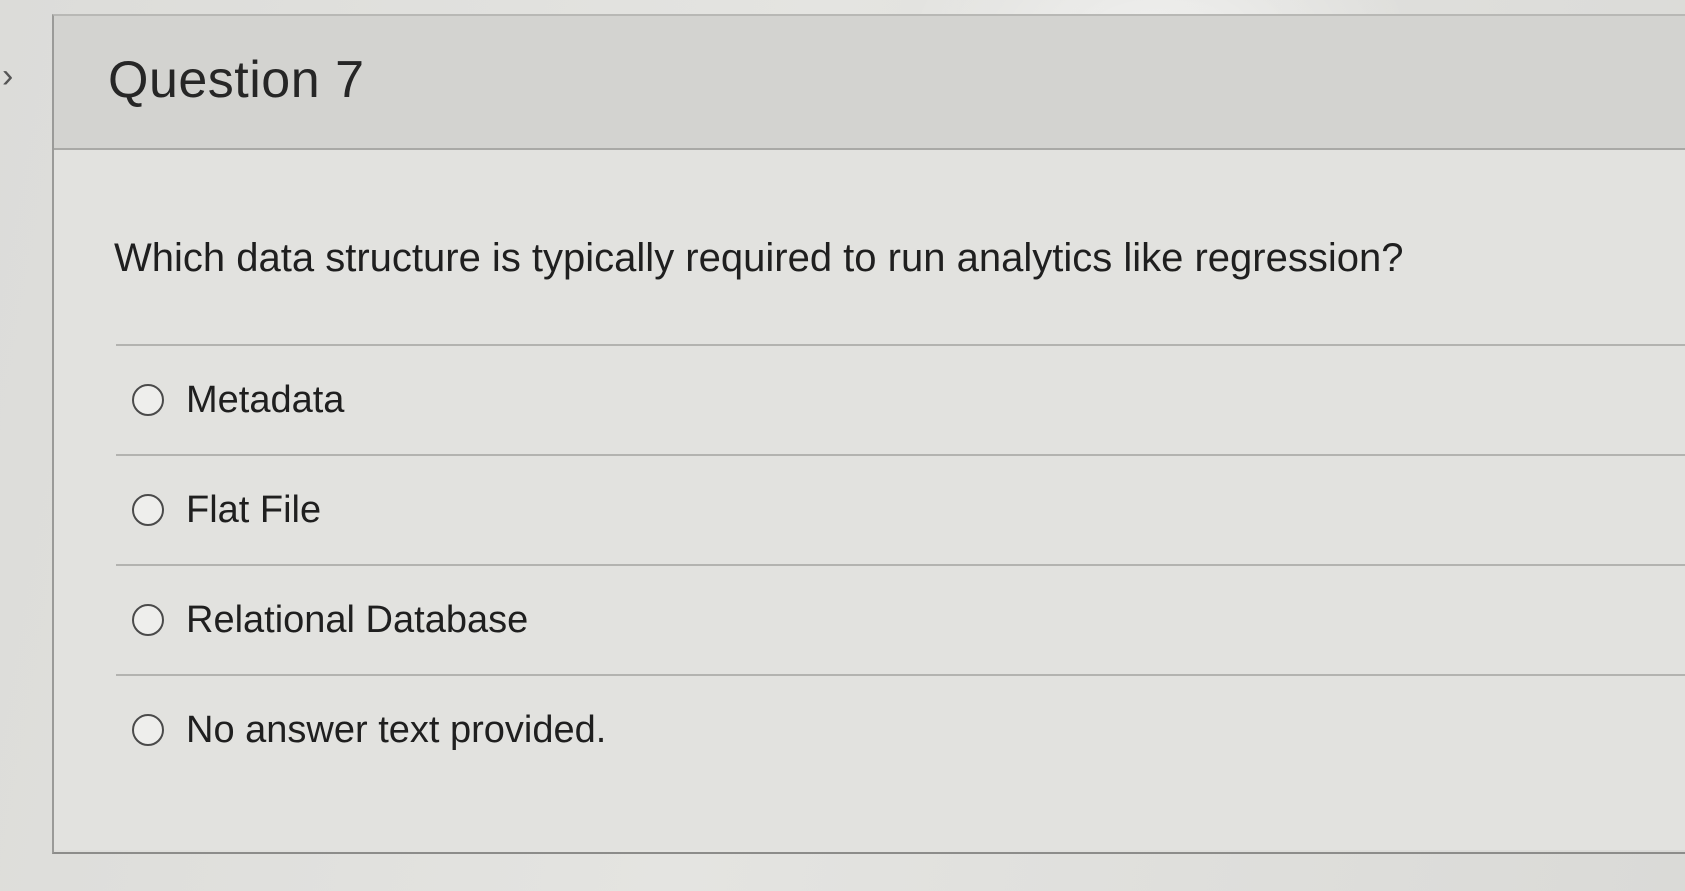 Image resolution: width=1685 pixels, height=891 pixels. What do you see at coordinates (900, 510) in the screenshot?
I see `answer-option-flat-file: Flat File` at bounding box center [900, 510].